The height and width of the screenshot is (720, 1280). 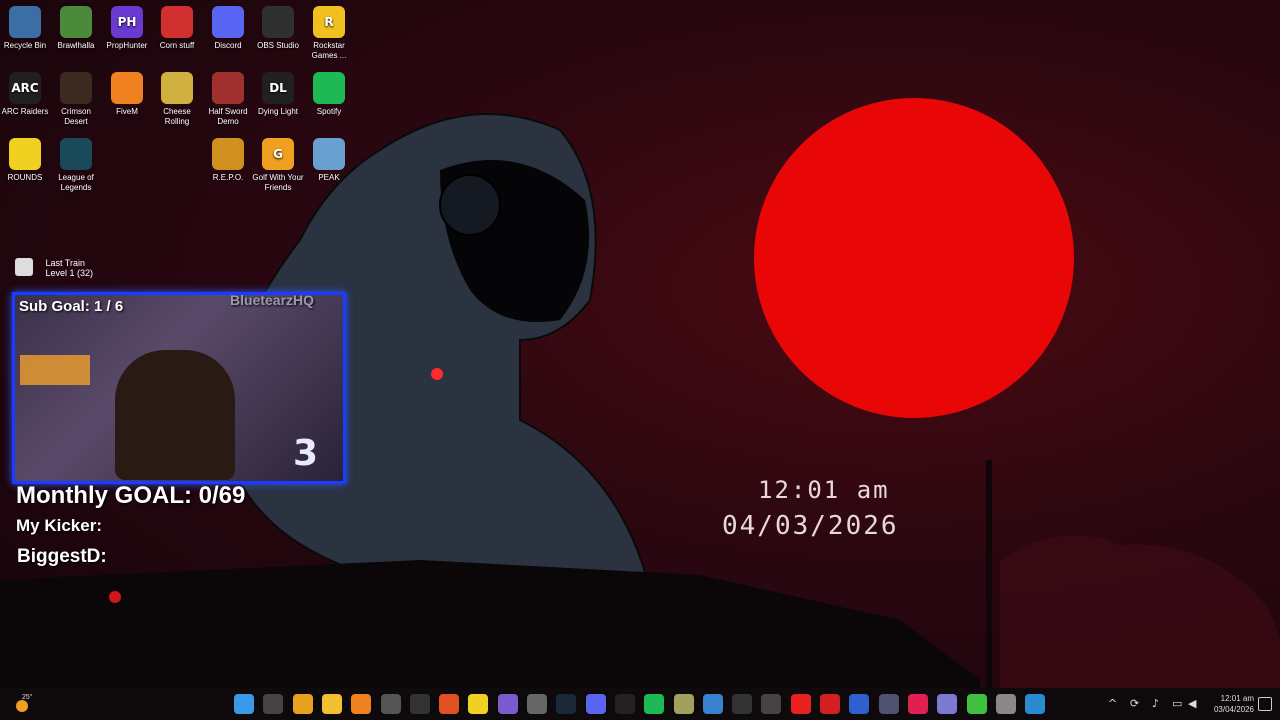 What do you see at coordinates (595, 704) in the screenshot?
I see `discord-icon` at bounding box center [595, 704].